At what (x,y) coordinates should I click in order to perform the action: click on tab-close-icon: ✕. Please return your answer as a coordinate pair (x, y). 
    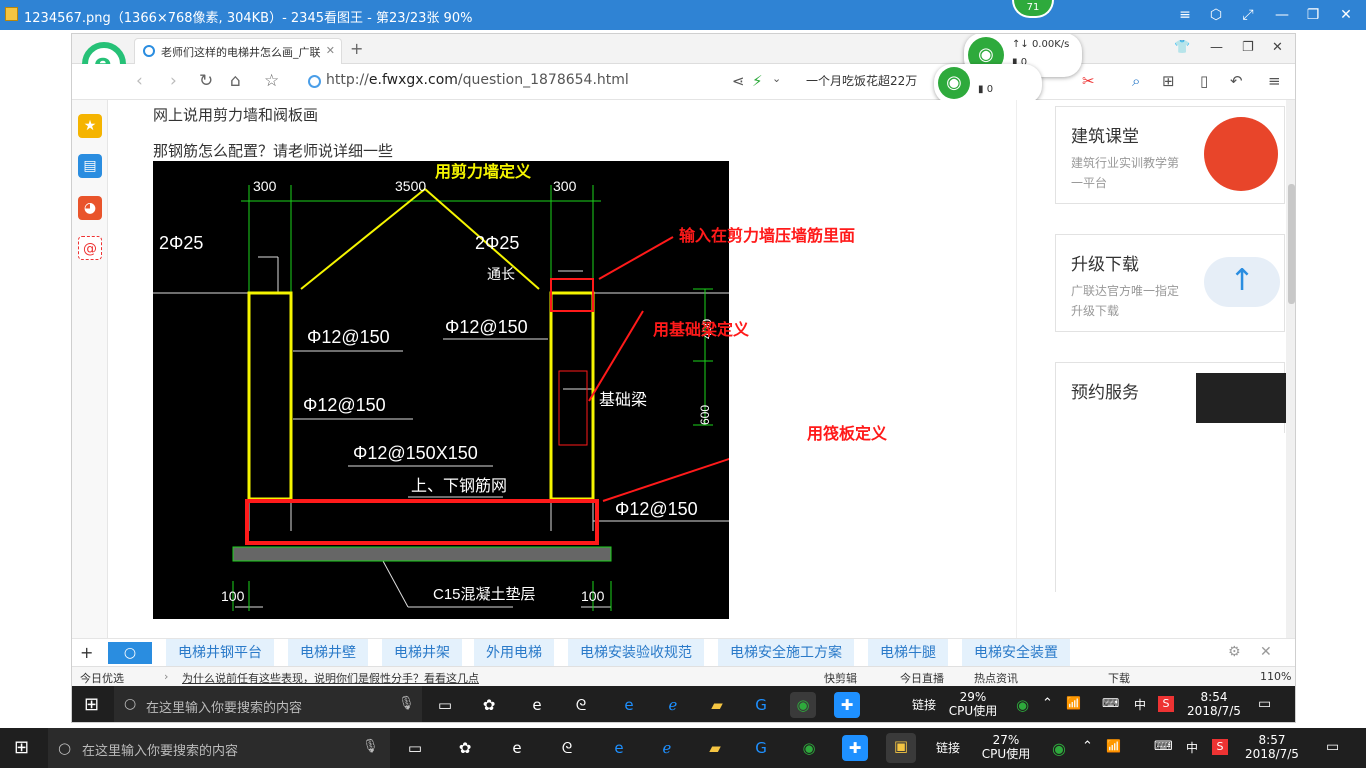
    Looking at the image, I should click on (330, 50).